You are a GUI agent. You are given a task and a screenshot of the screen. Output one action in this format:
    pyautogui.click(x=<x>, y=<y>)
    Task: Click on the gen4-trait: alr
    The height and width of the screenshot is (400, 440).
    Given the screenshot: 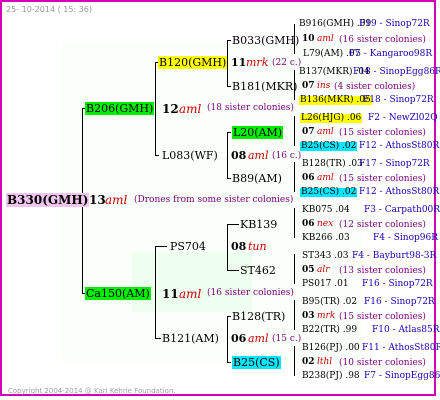 What is the action you would take?
    pyautogui.click(x=323, y=270)
    